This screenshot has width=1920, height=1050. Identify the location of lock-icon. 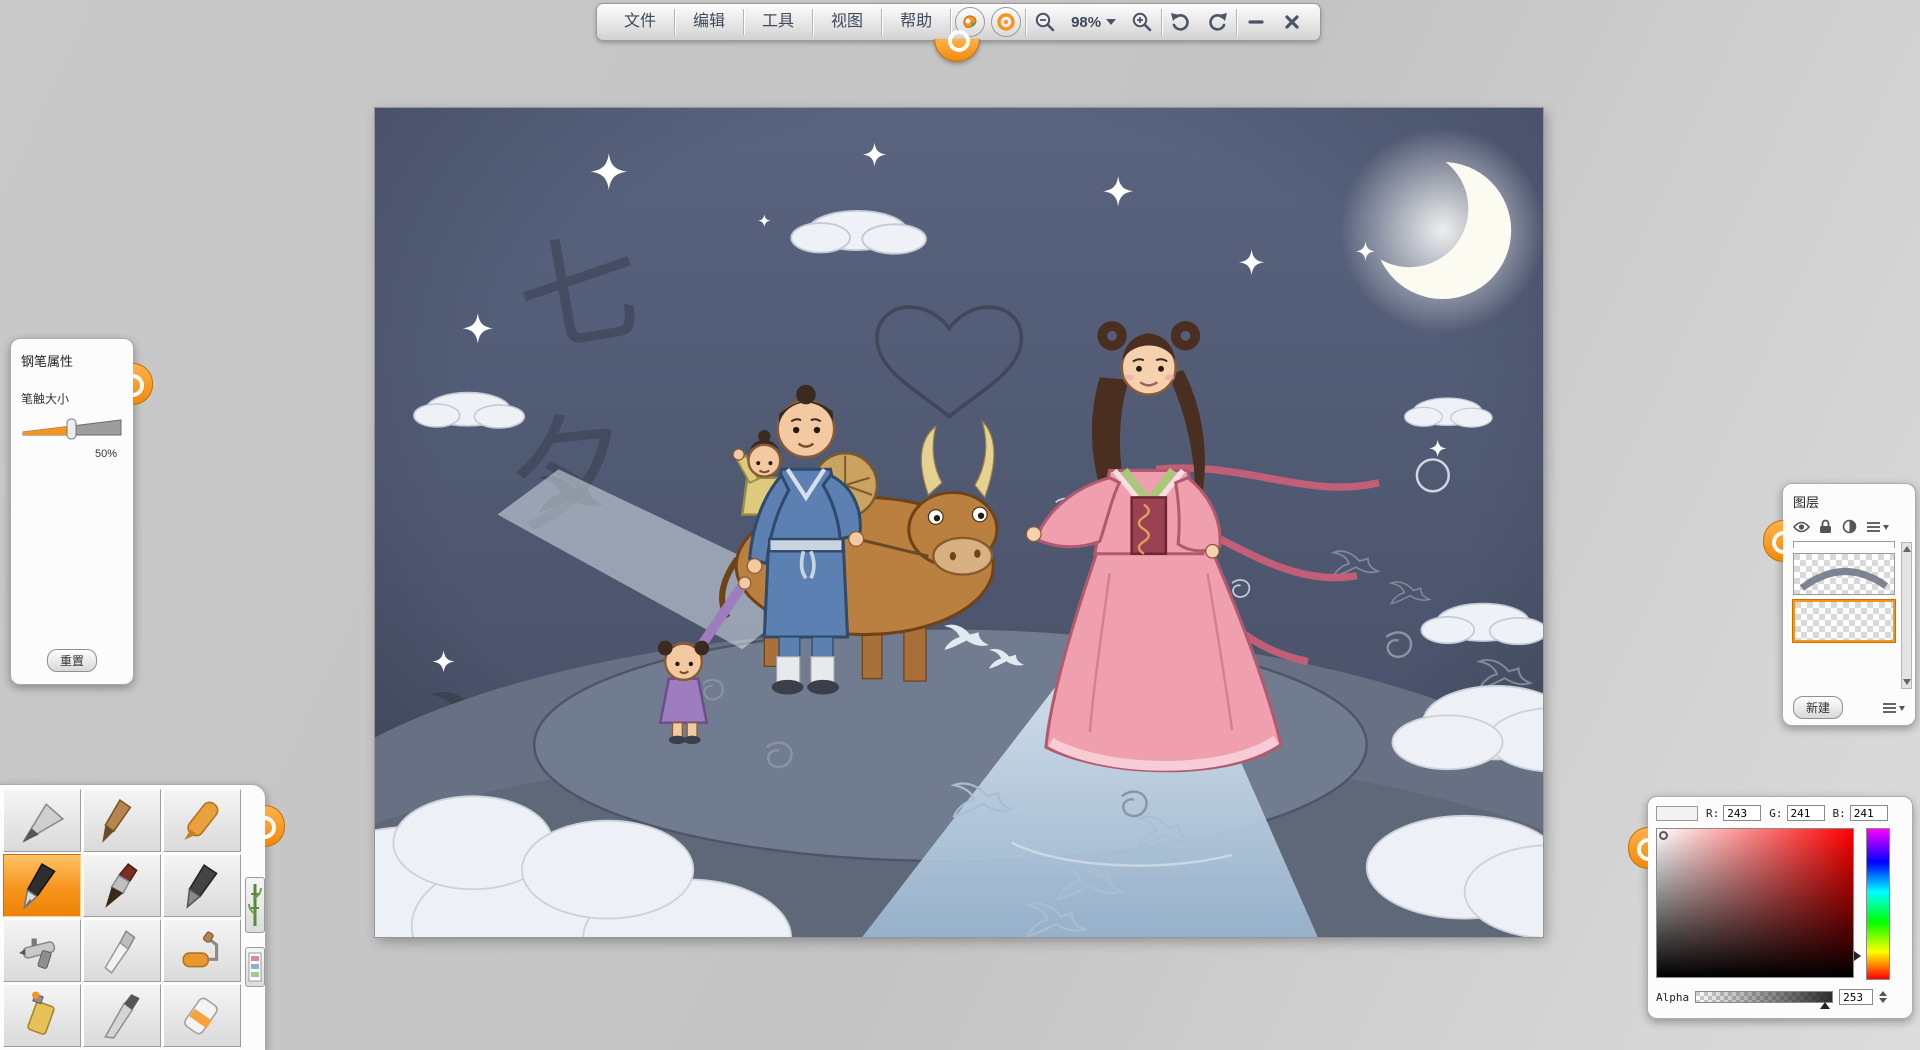
(1825, 526).